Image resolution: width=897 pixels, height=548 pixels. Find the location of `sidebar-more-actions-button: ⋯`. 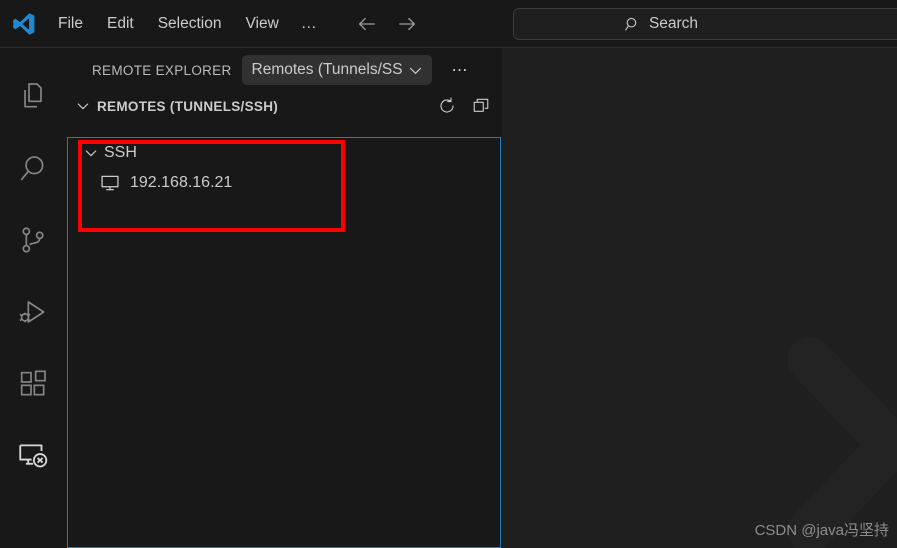

sidebar-more-actions-button: ⋯ is located at coordinates (461, 70).